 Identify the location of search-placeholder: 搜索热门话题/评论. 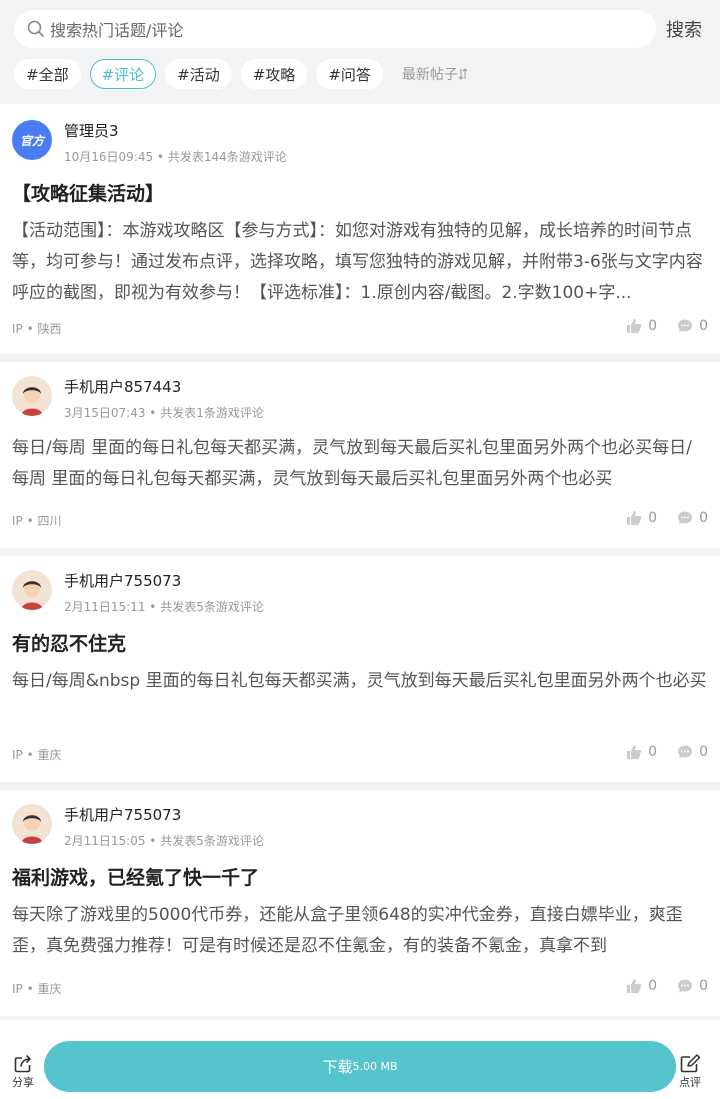
(117, 30).